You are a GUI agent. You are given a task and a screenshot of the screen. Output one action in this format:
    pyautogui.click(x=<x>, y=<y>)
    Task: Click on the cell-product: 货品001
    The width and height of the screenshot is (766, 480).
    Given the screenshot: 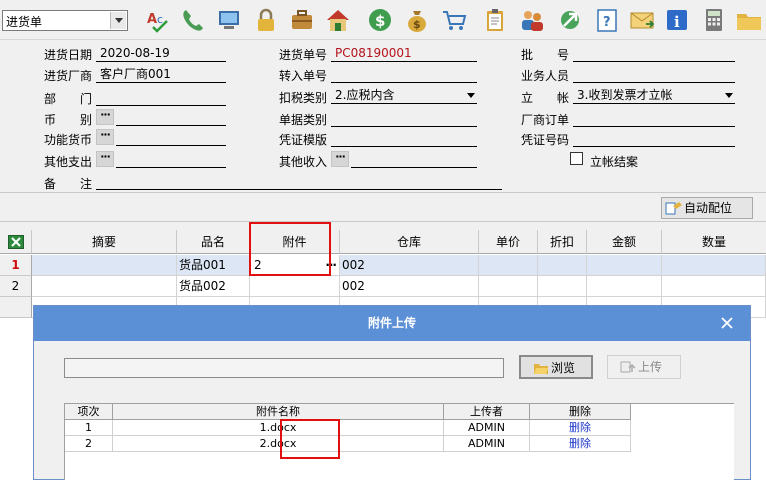 What is the action you would take?
    pyautogui.click(x=213, y=265)
    